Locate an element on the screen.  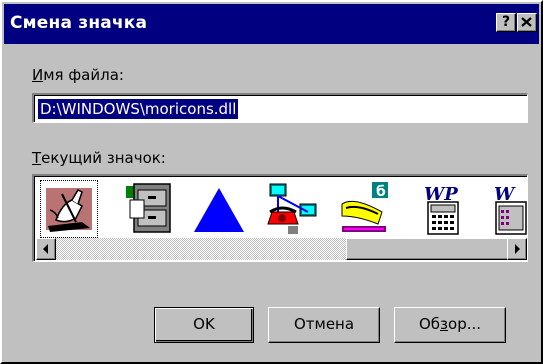
title-bar: Смена значка ? is located at coordinates (271, 24).